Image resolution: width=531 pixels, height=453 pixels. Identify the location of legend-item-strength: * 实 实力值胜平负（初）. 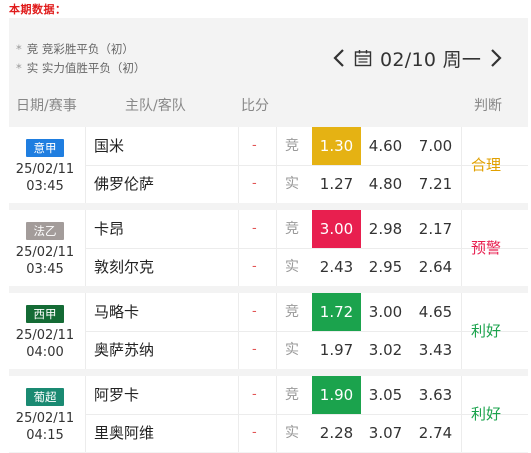
(80, 68).